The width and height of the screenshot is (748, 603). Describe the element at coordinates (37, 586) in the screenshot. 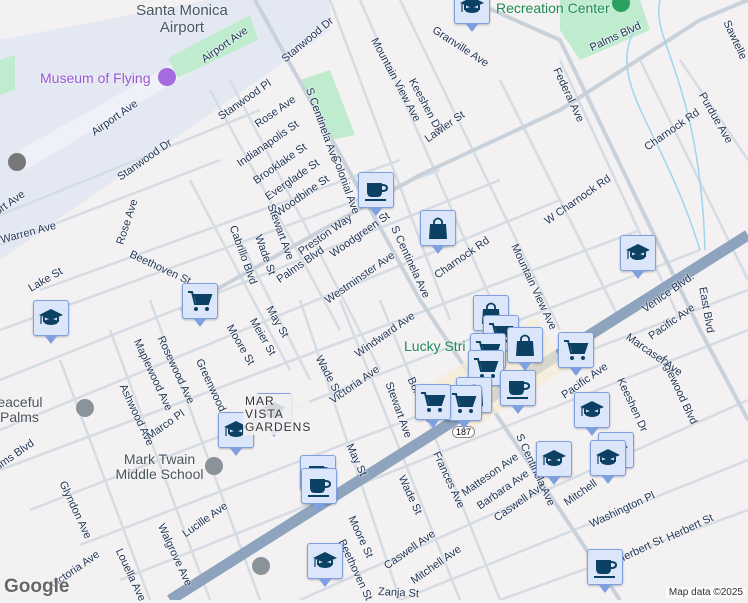

I see `google-logo: Google` at that location.